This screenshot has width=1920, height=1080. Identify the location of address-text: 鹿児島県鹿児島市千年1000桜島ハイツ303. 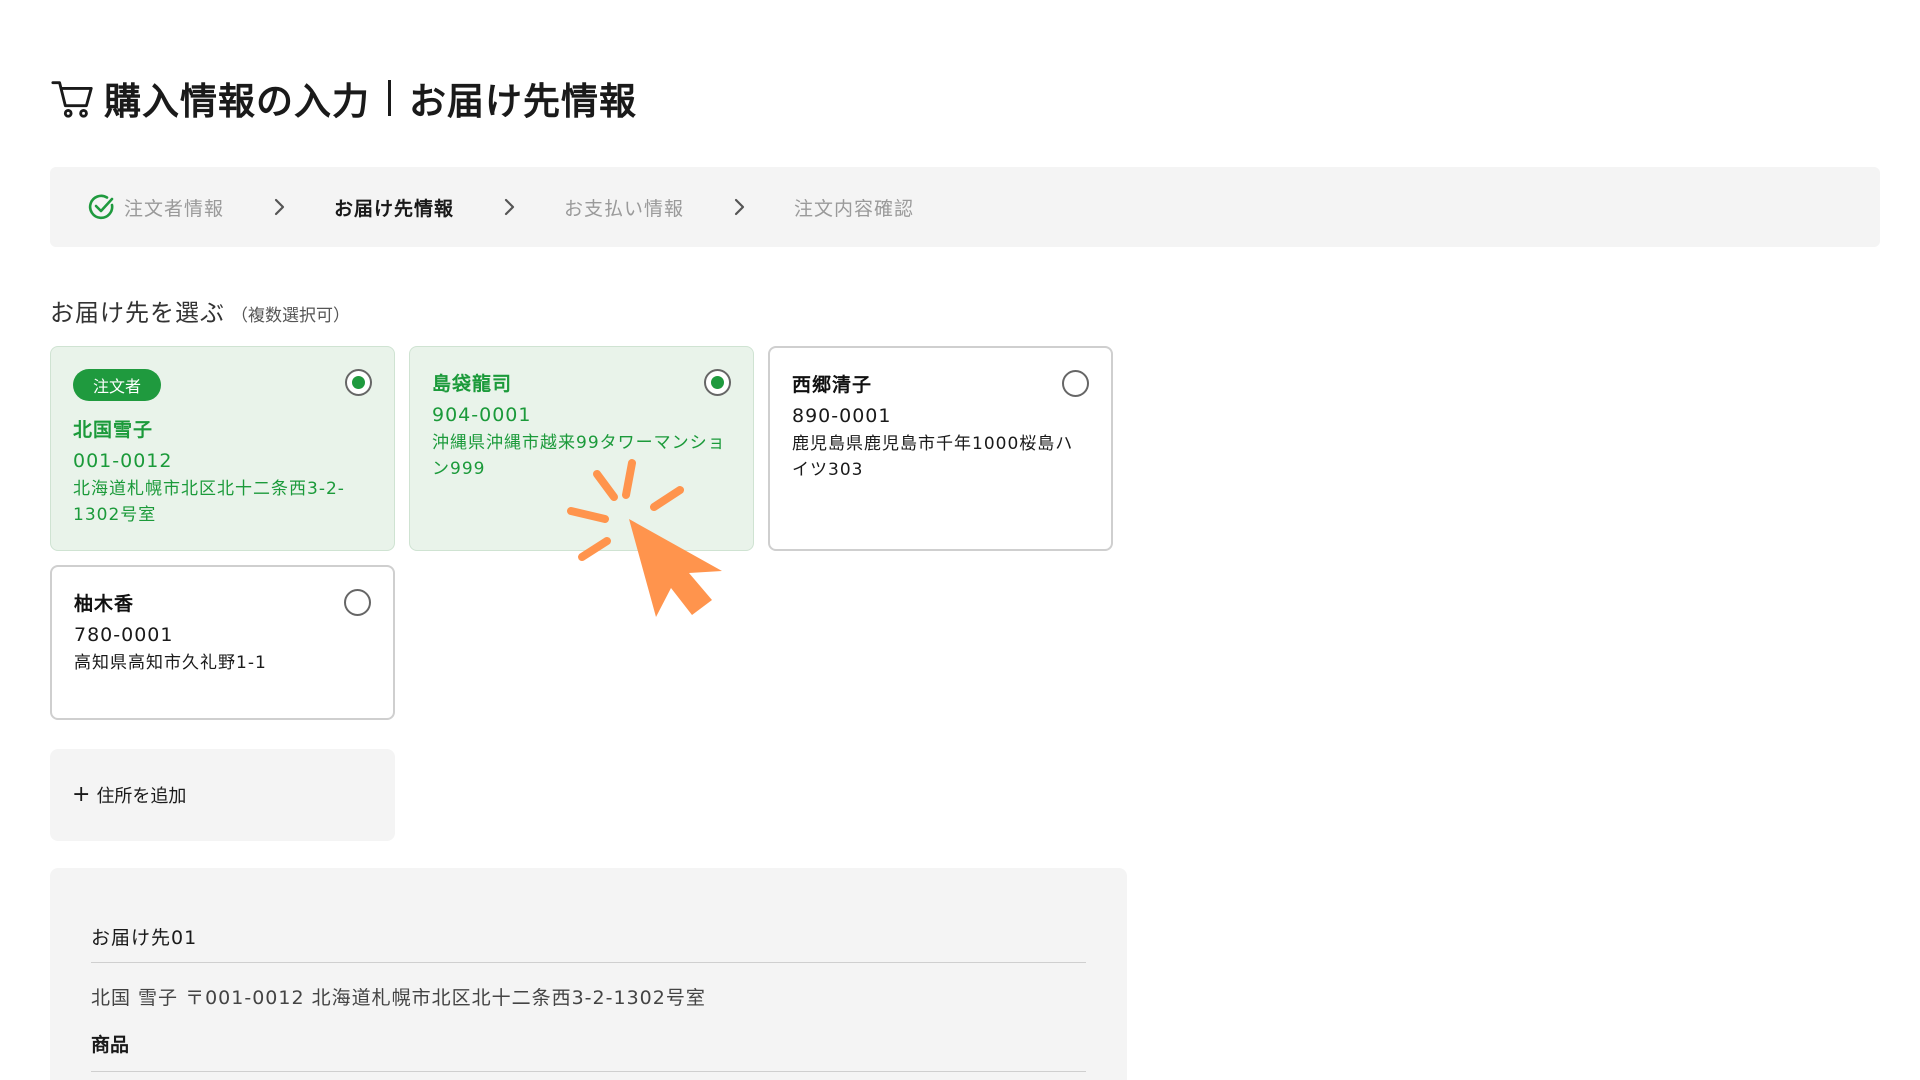
(933, 457).